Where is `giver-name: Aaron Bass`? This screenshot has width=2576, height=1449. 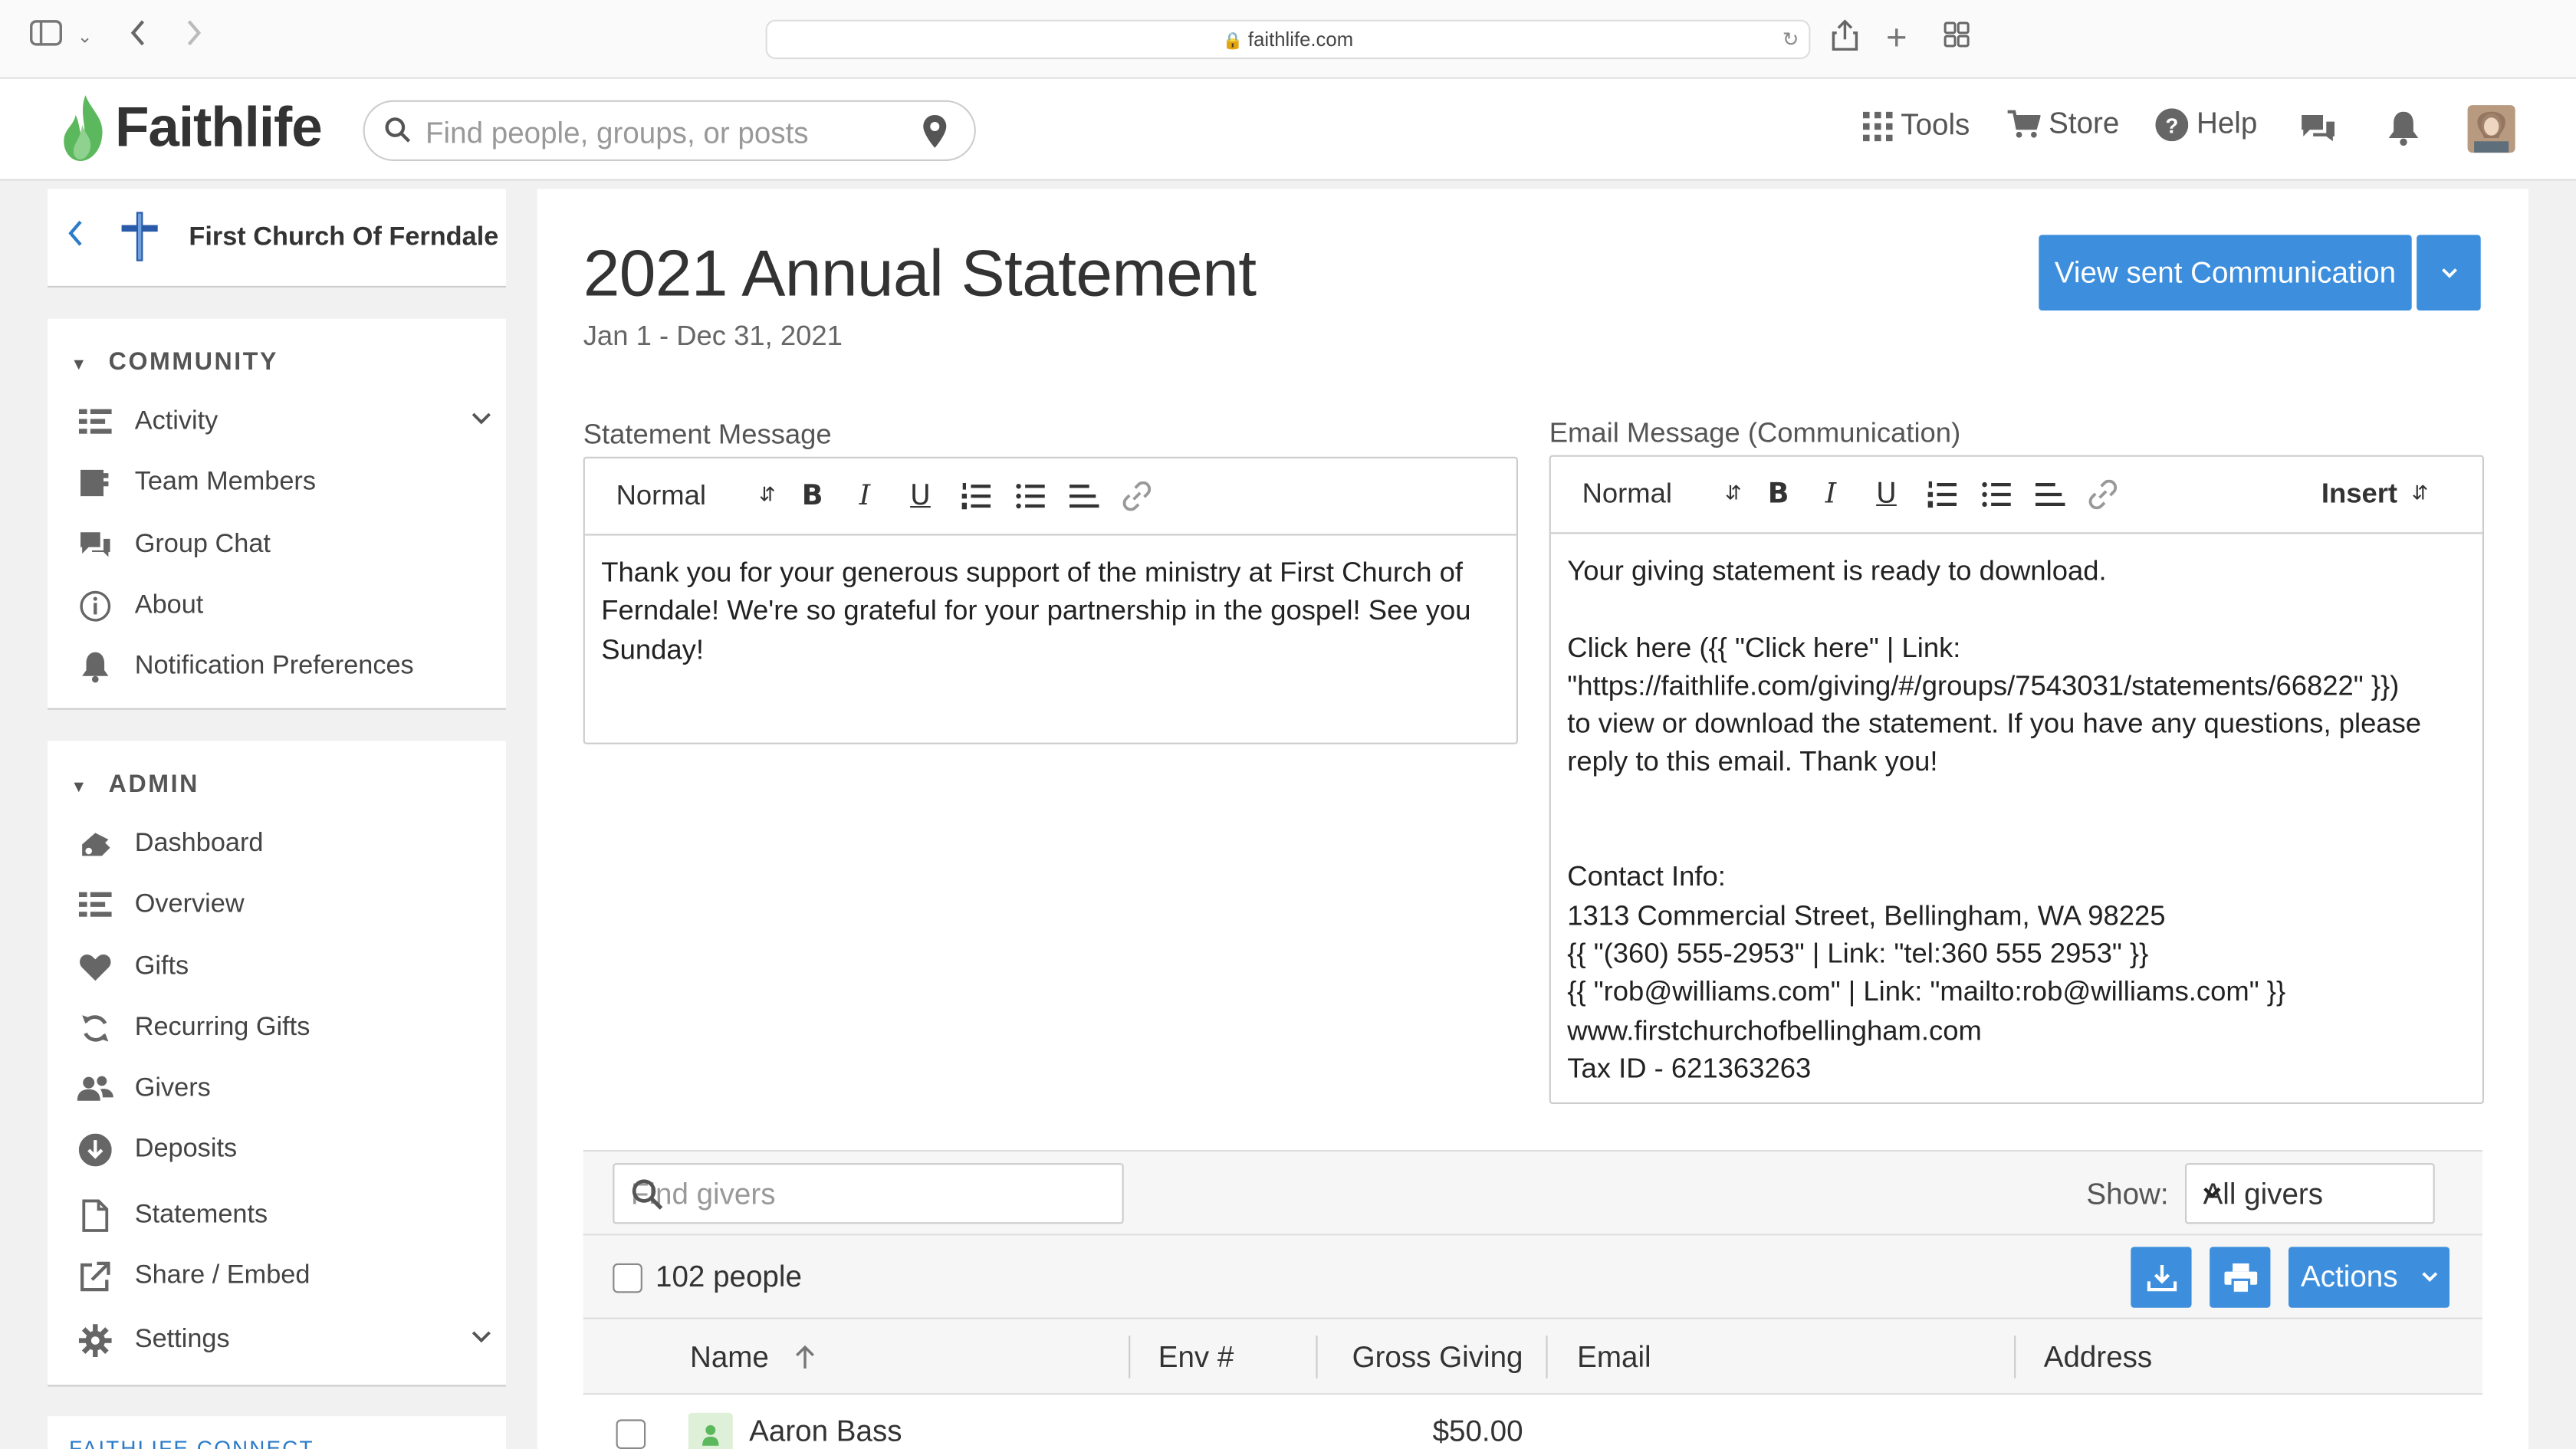 giver-name: Aaron Bass is located at coordinates (826, 1431).